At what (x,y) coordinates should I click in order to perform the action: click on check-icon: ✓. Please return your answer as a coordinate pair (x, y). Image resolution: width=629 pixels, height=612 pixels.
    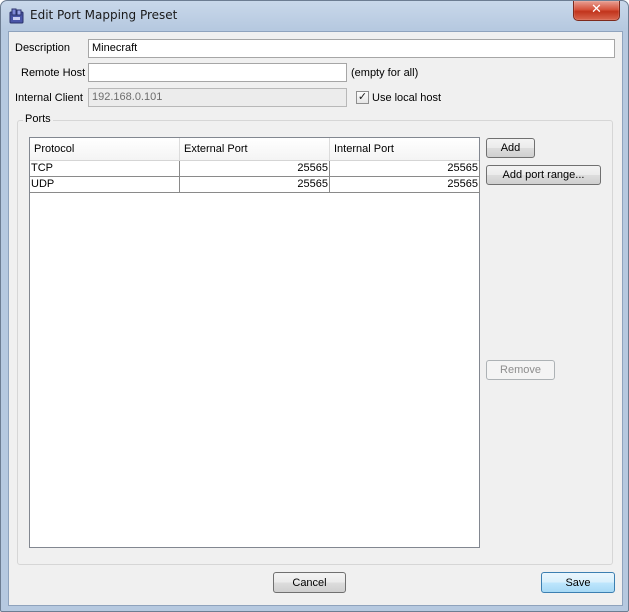
    Looking at the image, I should click on (362, 97).